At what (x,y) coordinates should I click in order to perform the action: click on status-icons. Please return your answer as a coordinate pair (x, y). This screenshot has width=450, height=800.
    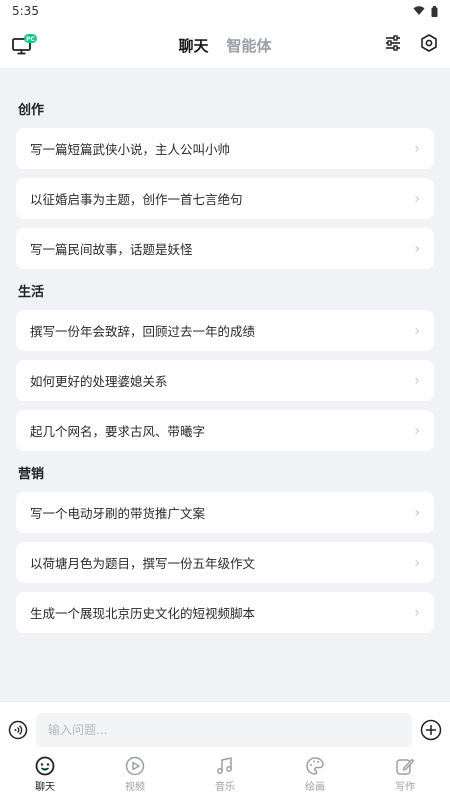
    Looking at the image, I should click on (425, 11).